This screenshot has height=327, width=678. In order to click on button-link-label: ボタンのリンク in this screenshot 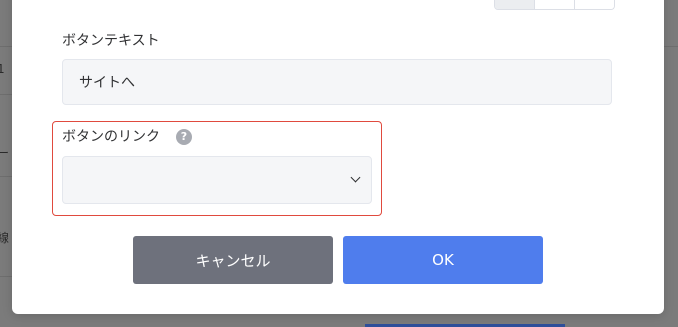, I will do `click(111, 137)`.